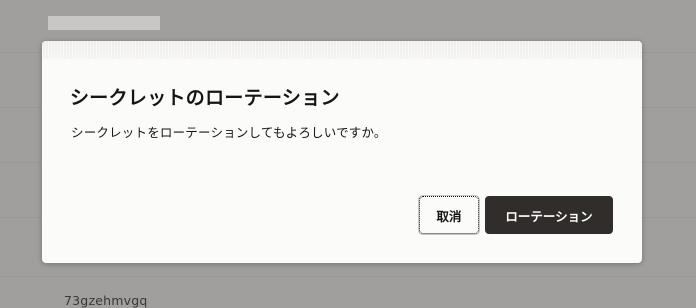  Describe the element at coordinates (106, 300) in the screenshot. I see `background-row-name: 73gzehmvgq` at that location.